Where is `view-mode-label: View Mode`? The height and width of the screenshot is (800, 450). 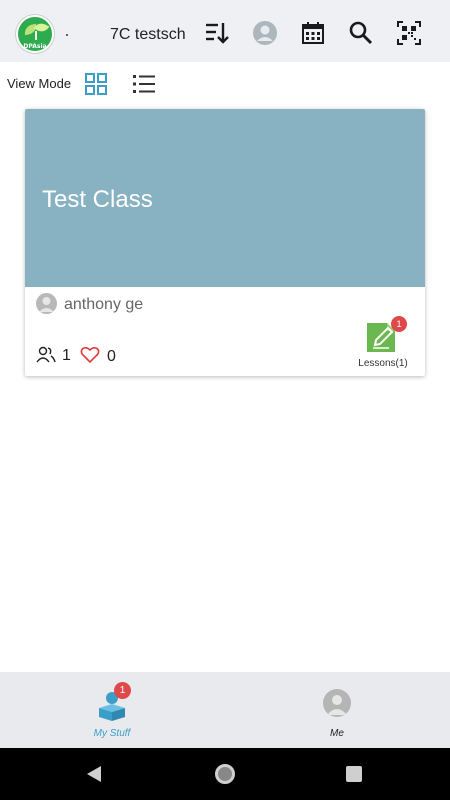 view-mode-label: View Mode is located at coordinates (39, 83).